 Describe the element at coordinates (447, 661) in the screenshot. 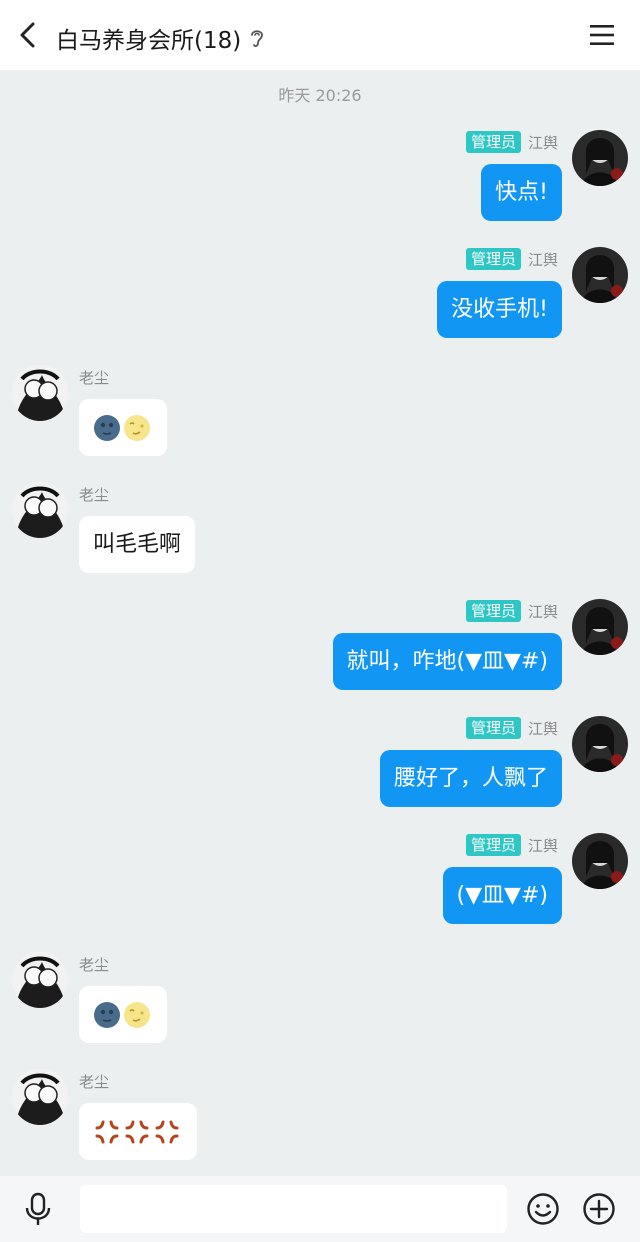

I see `message-bubble: 就叫，咋地(▼皿▼#)` at that location.